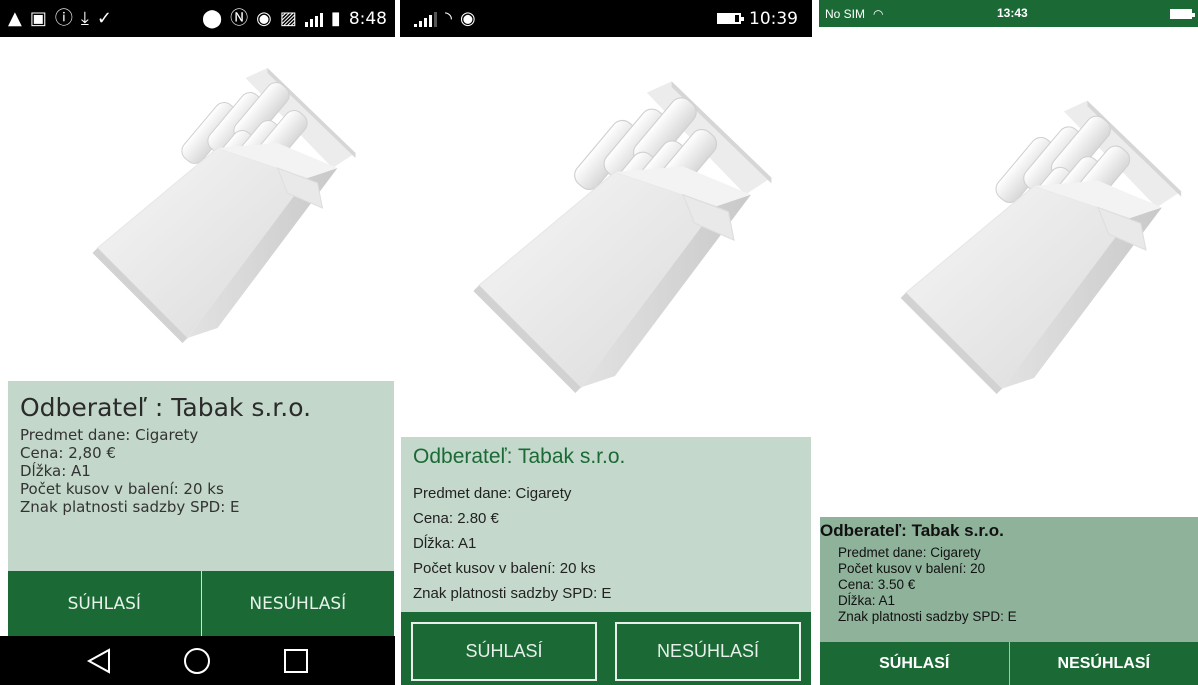 The image size is (1198, 685). What do you see at coordinates (467, 18) in the screenshot?
I see `location-icon: ◉` at bounding box center [467, 18].